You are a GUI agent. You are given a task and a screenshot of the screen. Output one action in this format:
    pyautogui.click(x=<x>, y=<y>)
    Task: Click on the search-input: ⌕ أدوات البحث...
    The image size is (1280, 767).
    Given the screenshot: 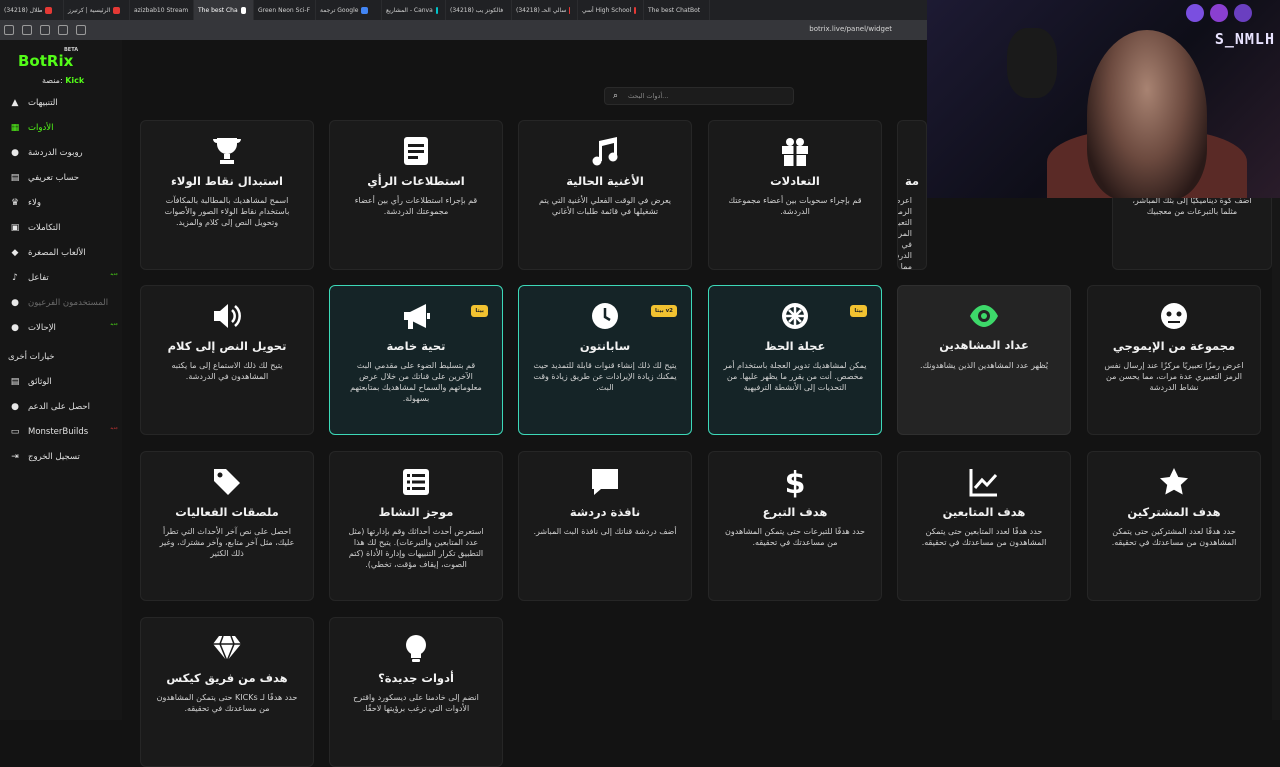 What is the action you would take?
    pyautogui.click(x=699, y=96)
    